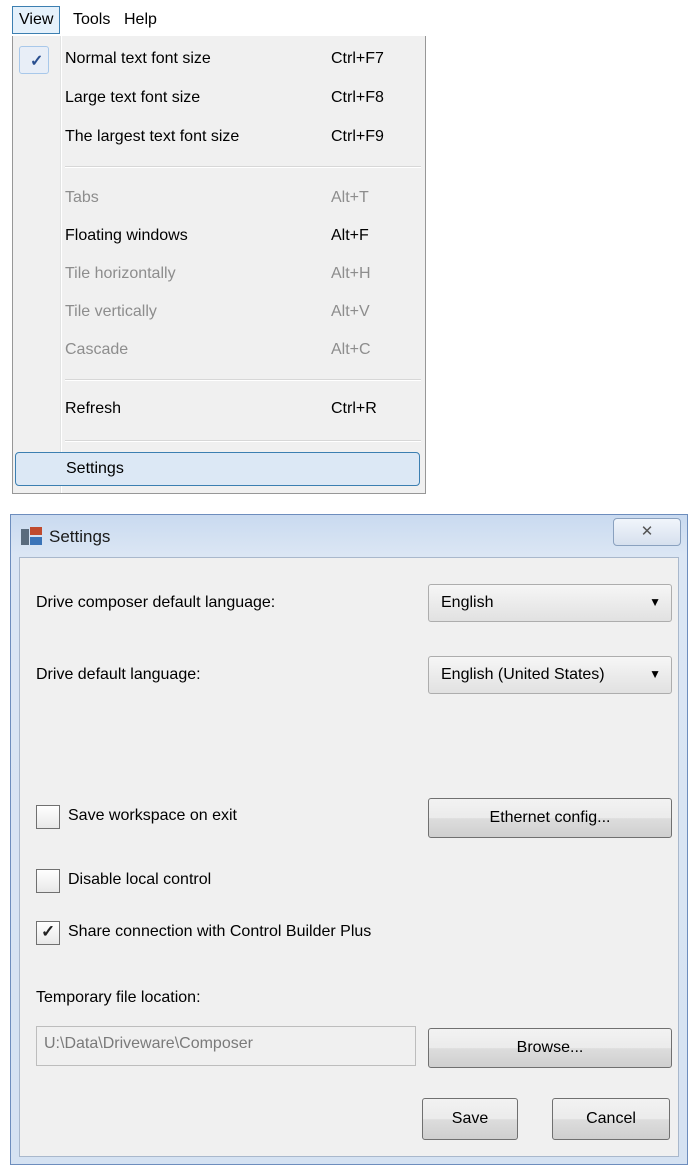 This screenshot has height=1167, width=689. I want to click on save-workspace-checkbox, so click(48, 817).